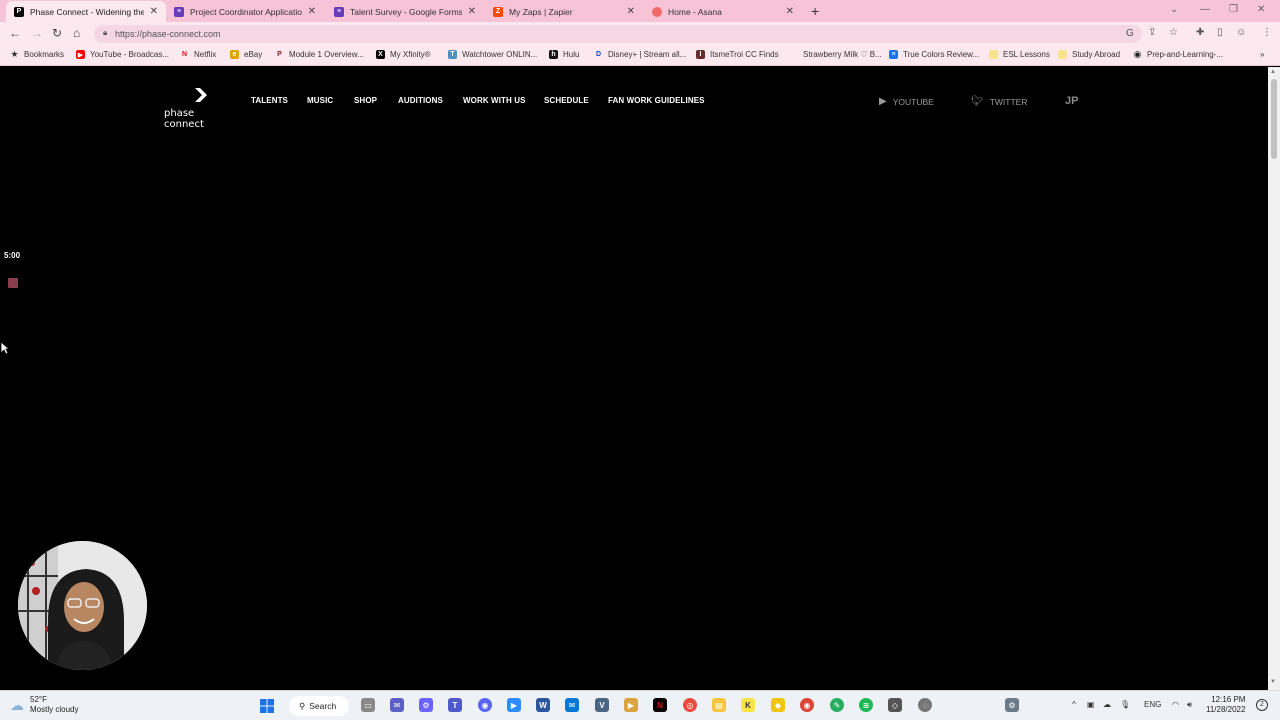  Describe the element at coordinates (1019, 54) in the screenshot. I see `bookmark-item: ESL Lessons` at that location.